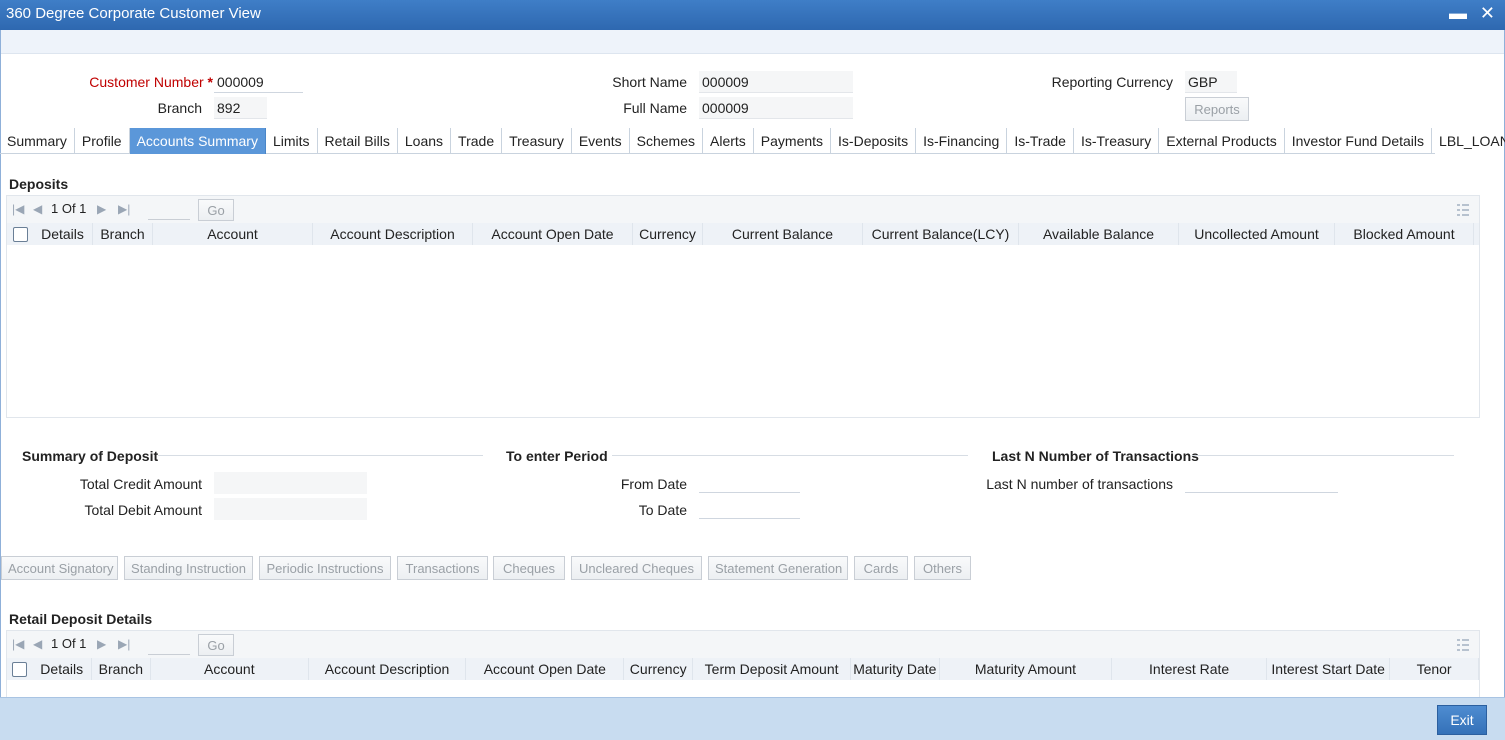 The height and width of the screenshot is (740, 1505). What do you see at coordinates (146, 82) in the screenshot?
I see `customer-number-label-text: Customer Number` at bounding box center [146, 82].